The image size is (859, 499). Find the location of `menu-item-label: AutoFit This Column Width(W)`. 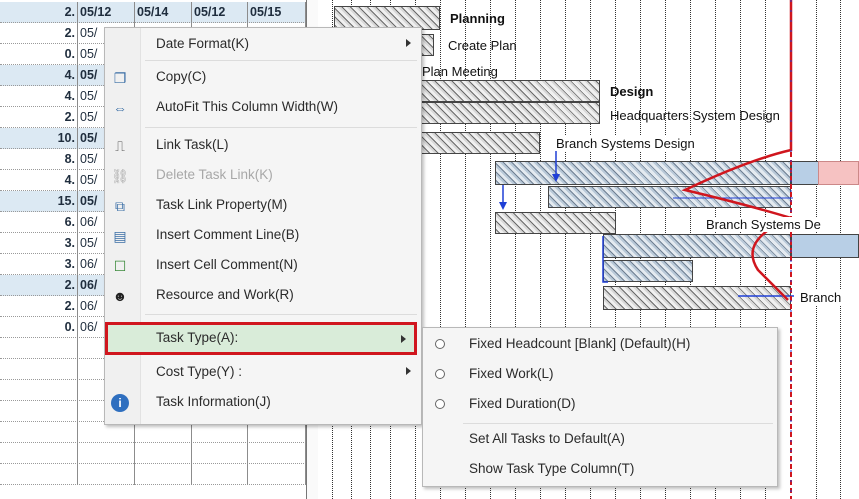

menu-item-label: AutoFit This Column Width(W) is located at coordinates (247, 106).